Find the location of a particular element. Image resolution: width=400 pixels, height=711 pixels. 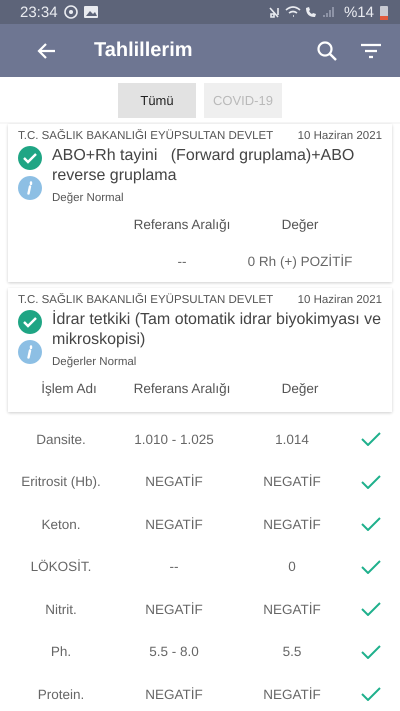

status-time: 23:34 is located at coordinates (39, 12).